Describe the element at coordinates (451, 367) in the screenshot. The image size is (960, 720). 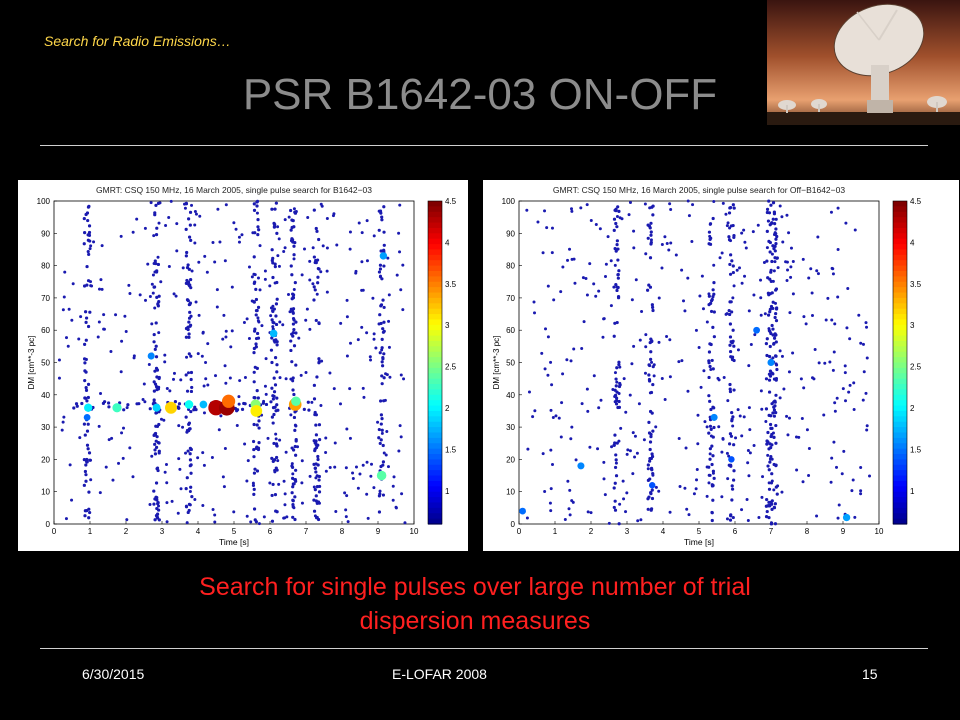
I see `colorbar-tick-label: 2.5` at that location.